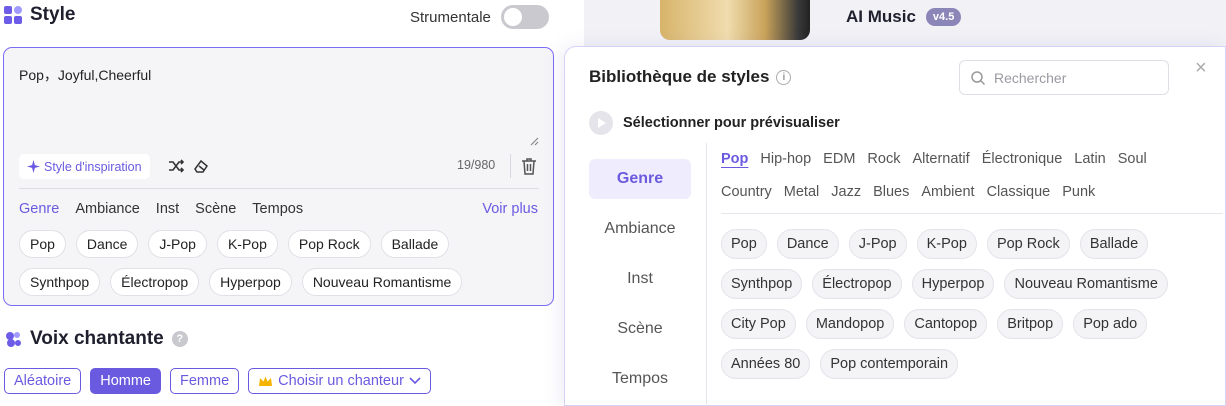 The width and height of the screenshot is (1226, 406). Describe the element at coordinates (155, 282) in the screenshot. I see `style-chip: Électropop` at that location.